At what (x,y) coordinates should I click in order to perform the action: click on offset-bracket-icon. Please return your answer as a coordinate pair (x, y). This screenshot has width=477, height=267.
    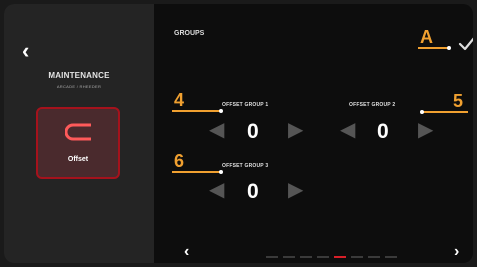
    Looking at the image, I should click on (78, 132).